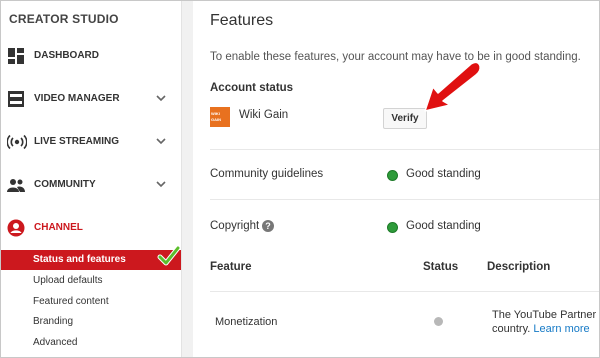 This screenshot has width=600, height=358. What do you see at coordinates (519, 267) in the screenshot?
I see `column-header-description: Description` at bounding box center [519, 267].